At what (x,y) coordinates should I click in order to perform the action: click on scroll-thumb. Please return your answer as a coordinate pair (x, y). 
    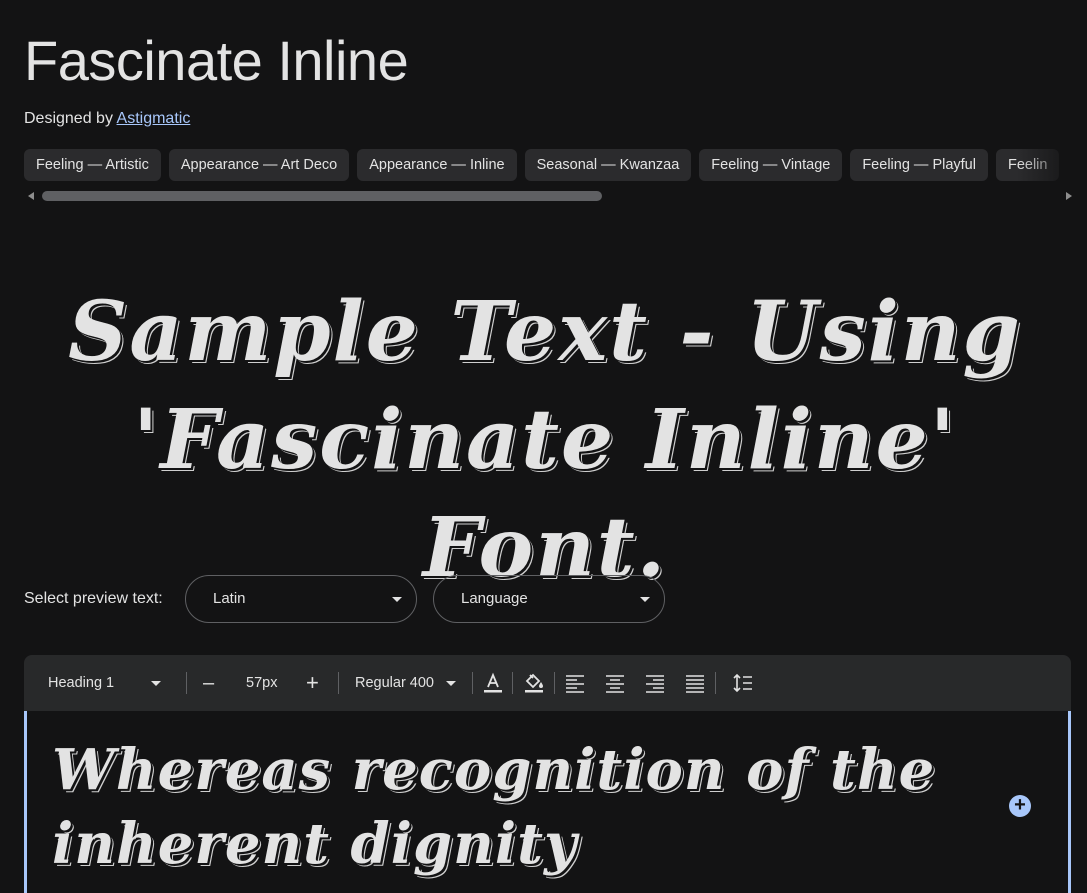
    Looking at the image, I should click on (322, 196).